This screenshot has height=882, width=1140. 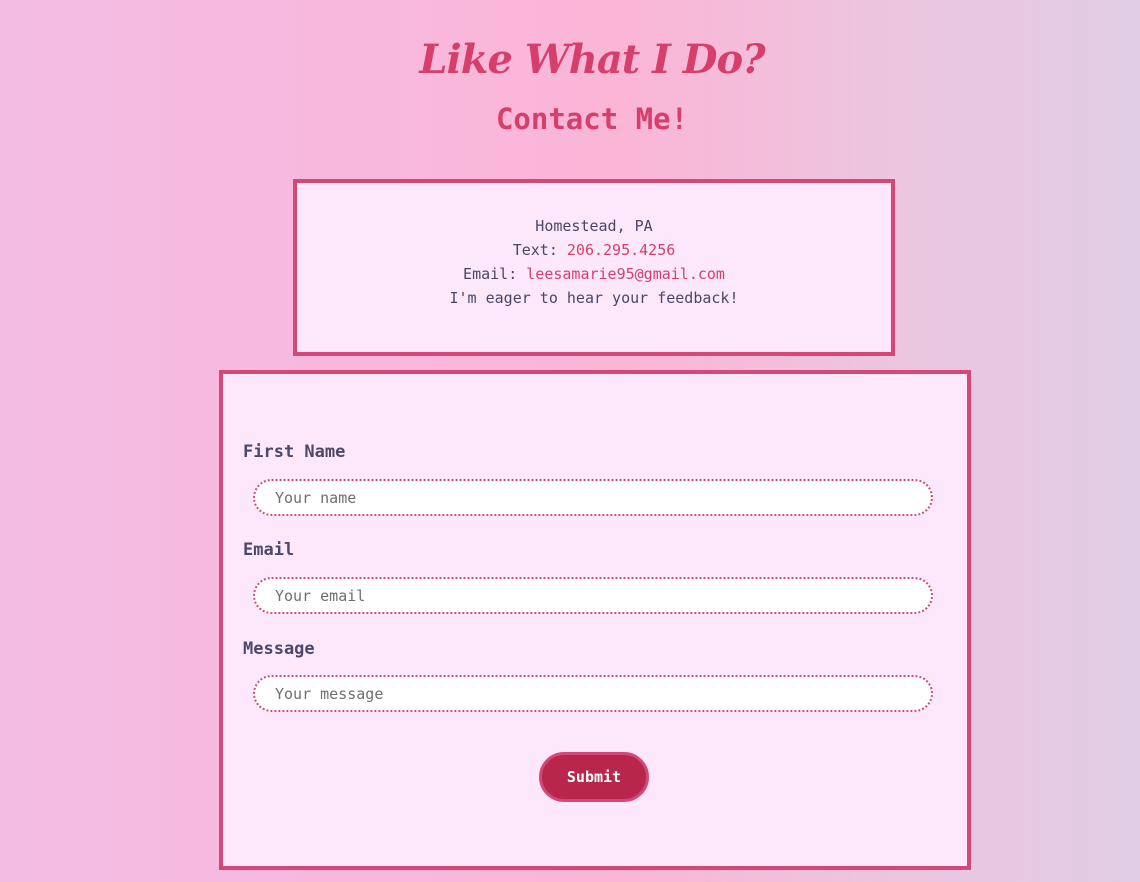 I want to click on first-name-label: First Name, so click(x=294, y=452).